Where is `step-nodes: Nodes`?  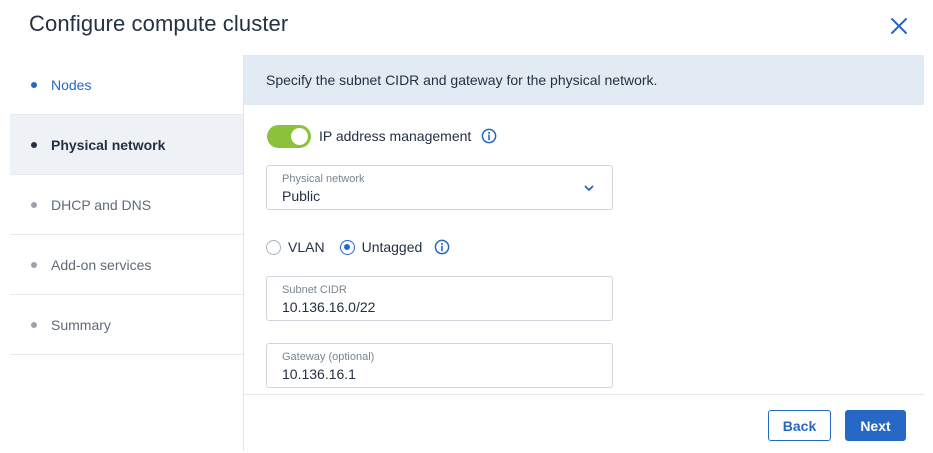
step-nodes: Nodes is located at coordinates (126, 85).